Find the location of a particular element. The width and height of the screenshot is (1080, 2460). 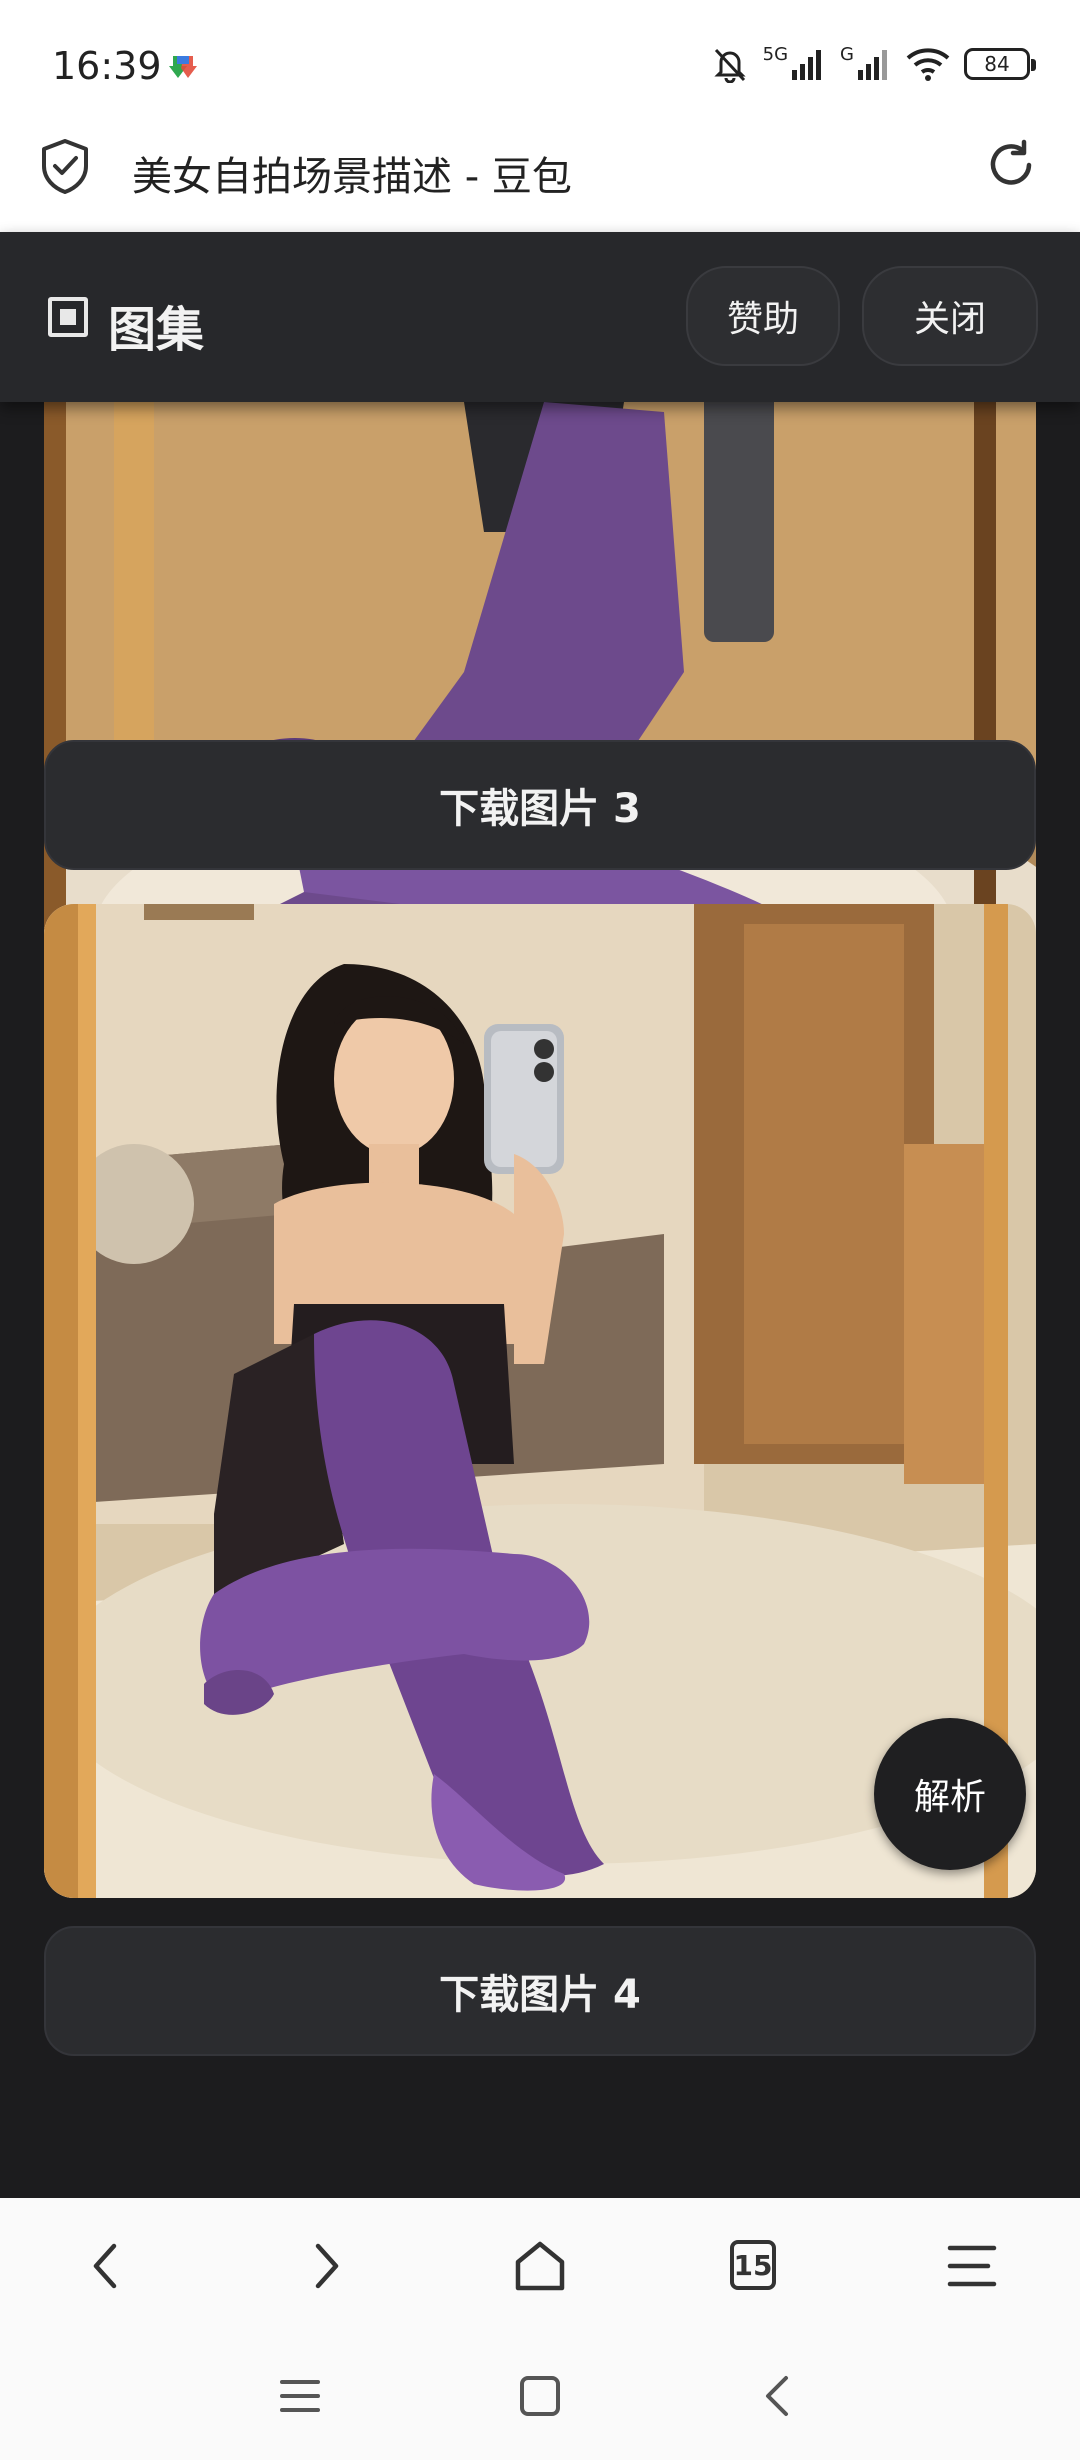

system-home-icon is located at coordinates (540, 2396).